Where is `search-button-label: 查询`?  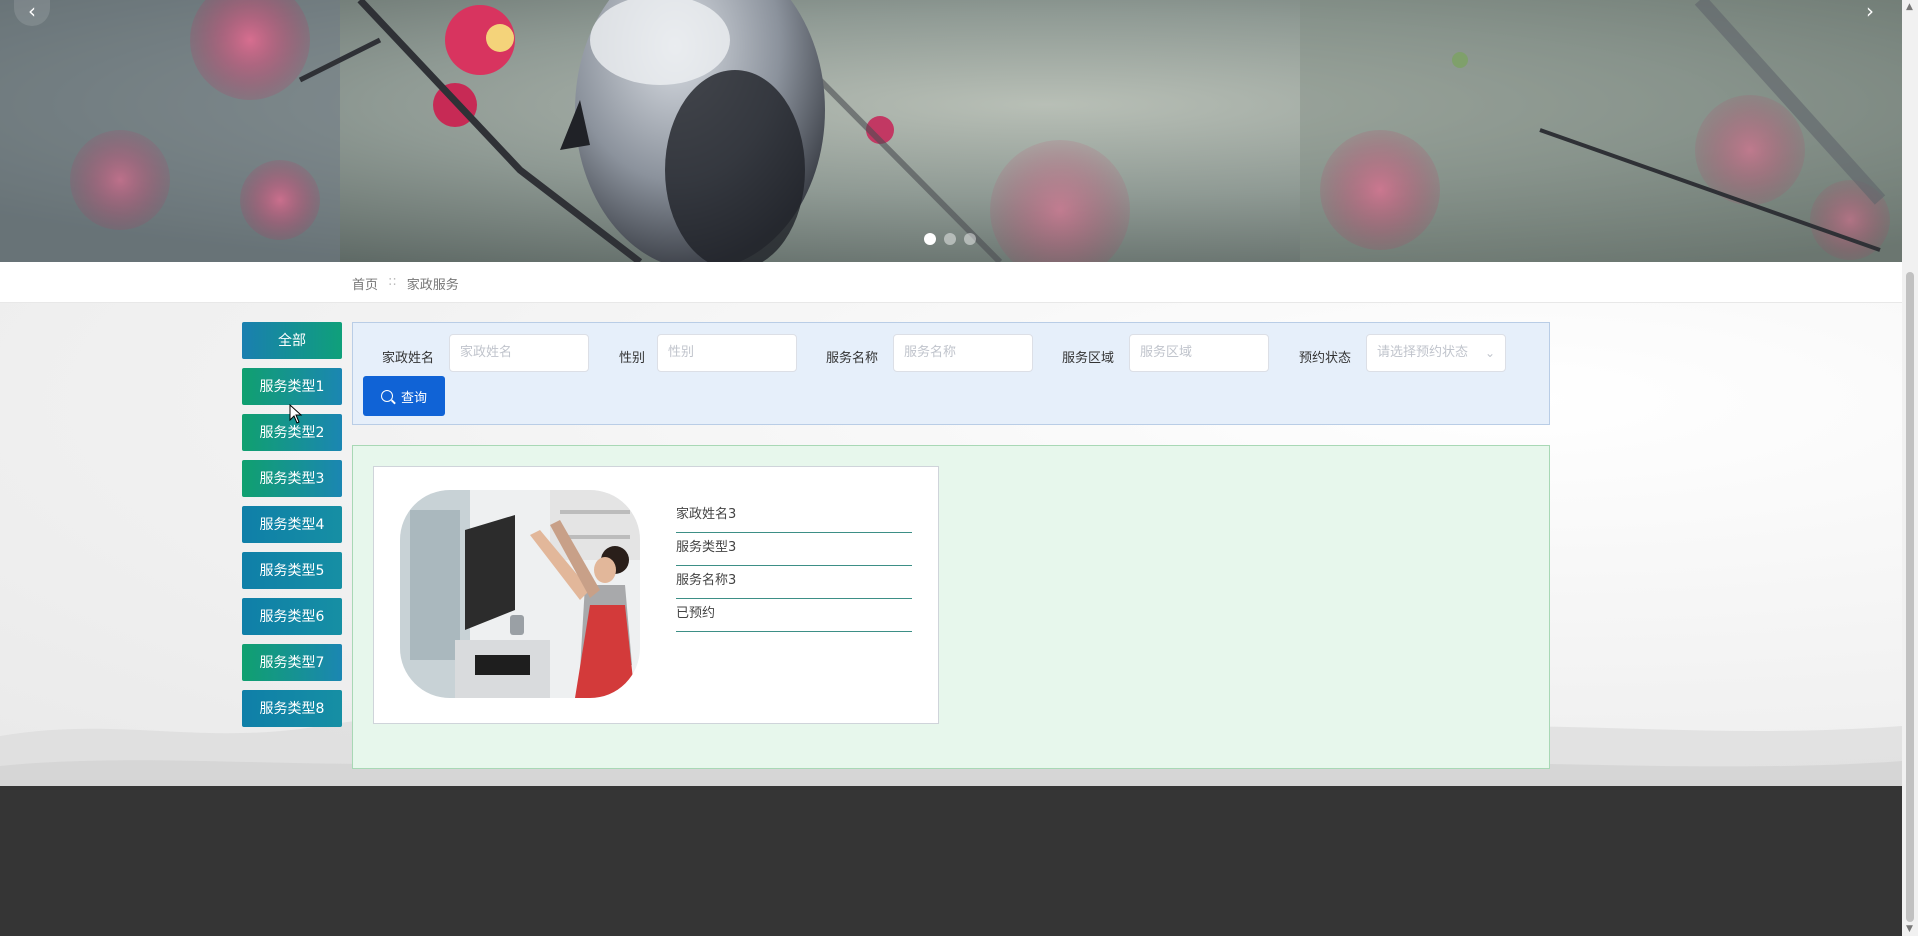 search-button-label: 查询 is located at coordinates (413, 397).